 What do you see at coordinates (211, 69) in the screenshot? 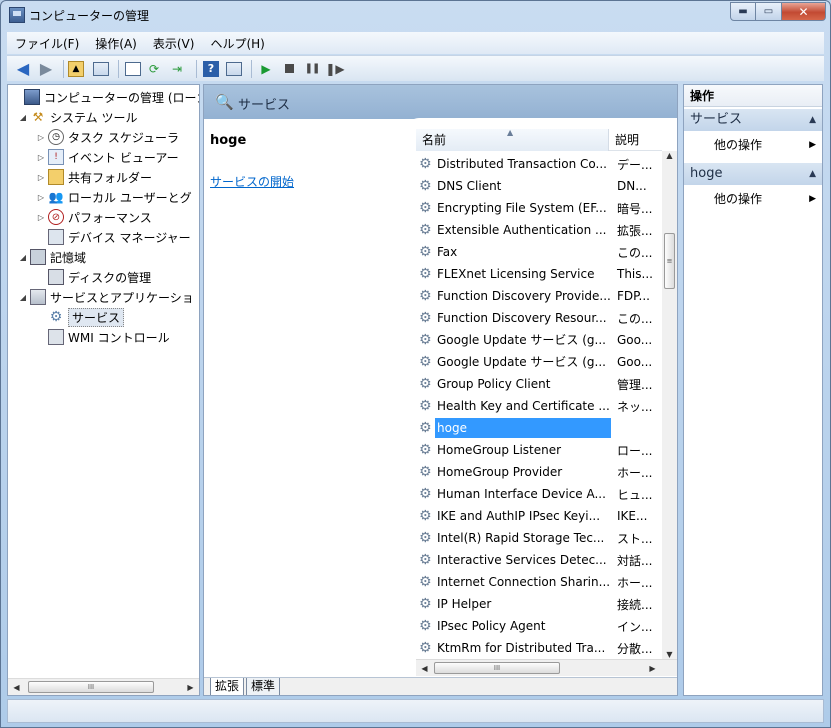
I see `help-icon: ?` at bounding box center [211, 69].